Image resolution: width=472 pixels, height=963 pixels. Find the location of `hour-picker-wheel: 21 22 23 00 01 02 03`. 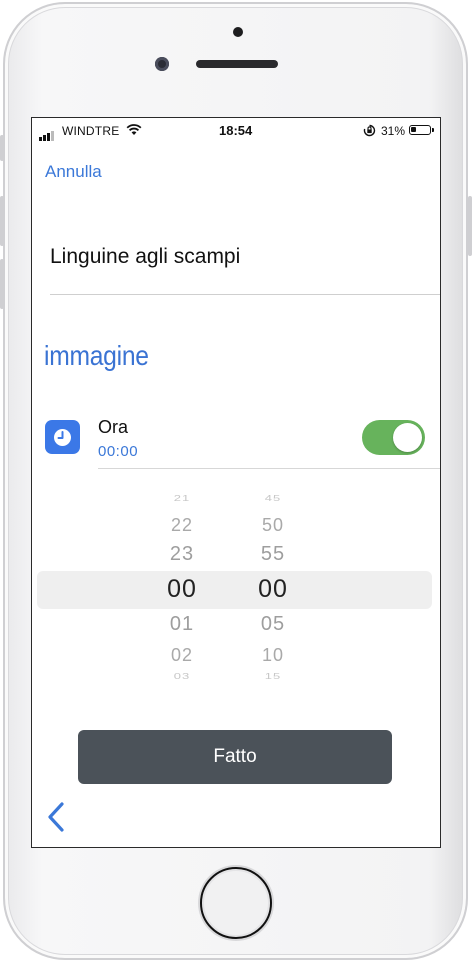

hour-picker-wheel: 21 22 23 00 01 02 03 is located at coordinates (182, 588).